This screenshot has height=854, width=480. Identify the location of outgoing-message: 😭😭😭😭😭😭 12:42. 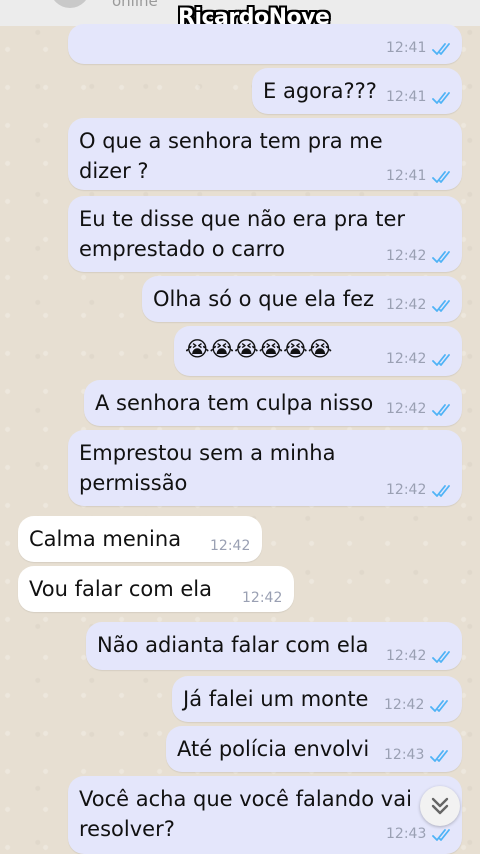
(318, 351).